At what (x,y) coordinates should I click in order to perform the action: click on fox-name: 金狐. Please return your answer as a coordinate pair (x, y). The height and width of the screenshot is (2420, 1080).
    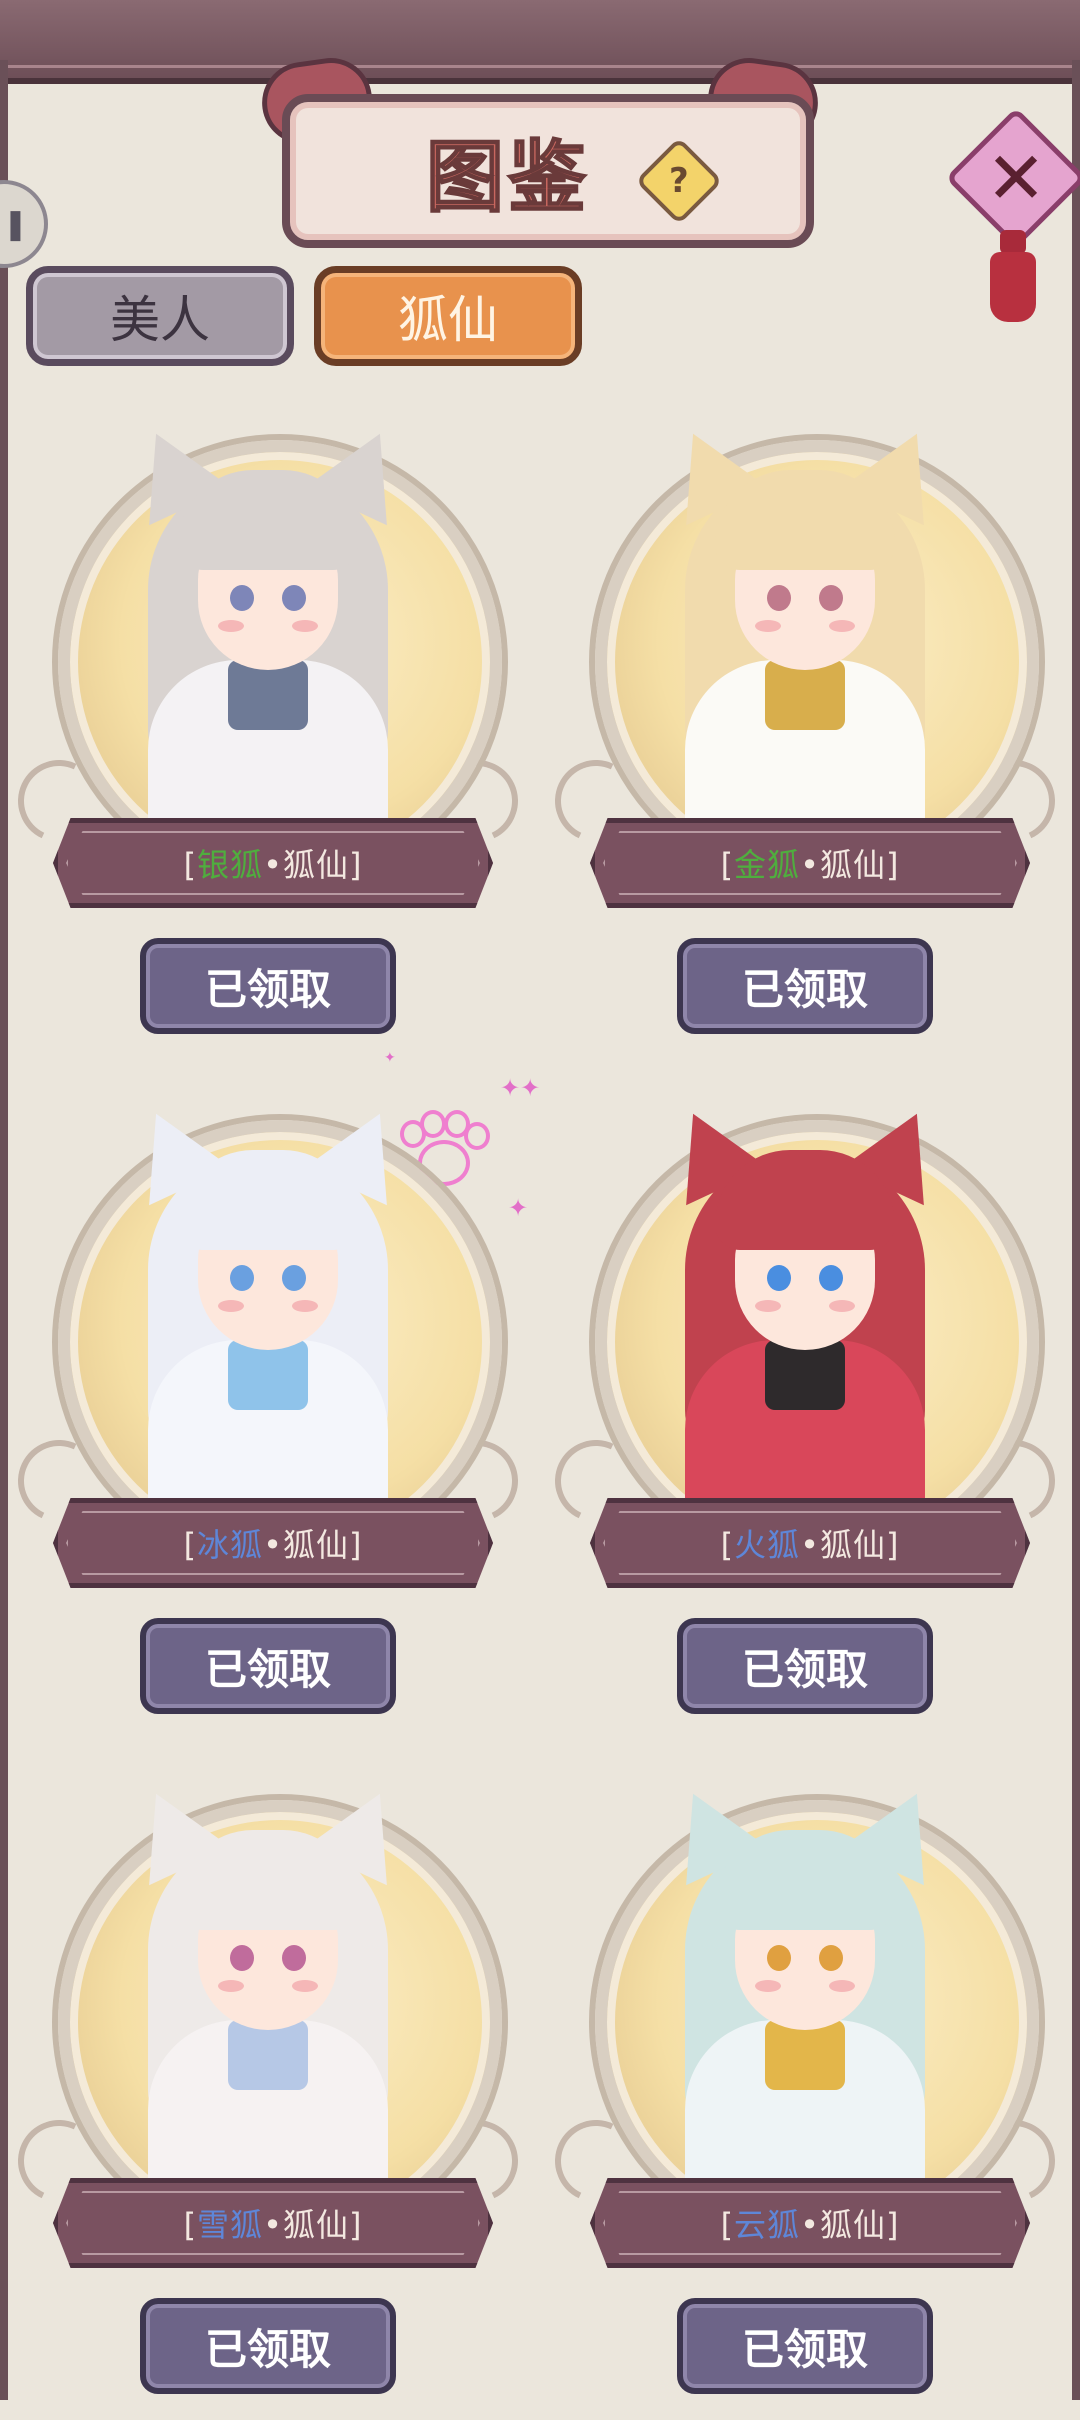
    Looking at the image, I should click on (767, 865).